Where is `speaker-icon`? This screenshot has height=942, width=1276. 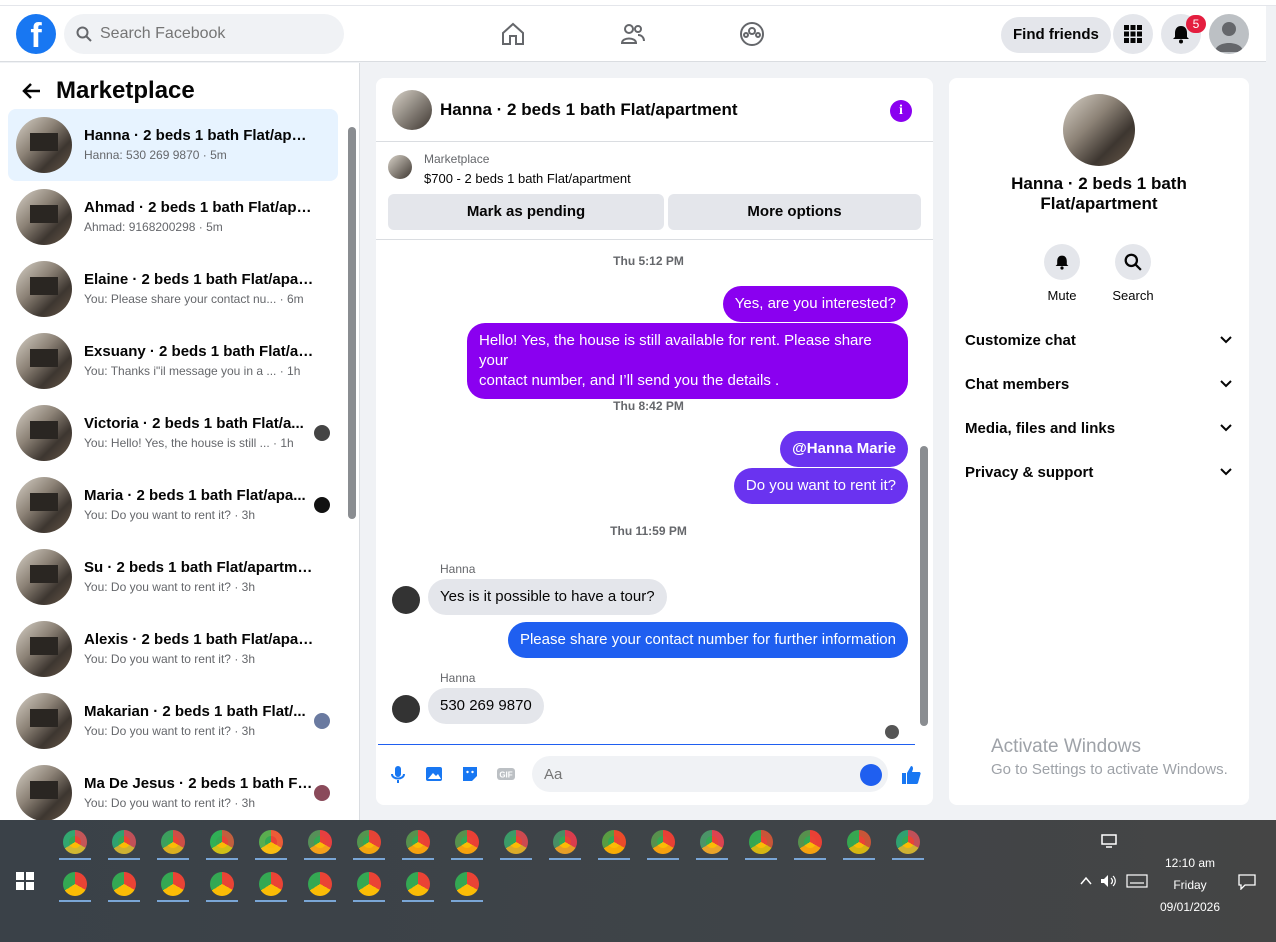 speaker-icon is located at coordinates (1109, 881).